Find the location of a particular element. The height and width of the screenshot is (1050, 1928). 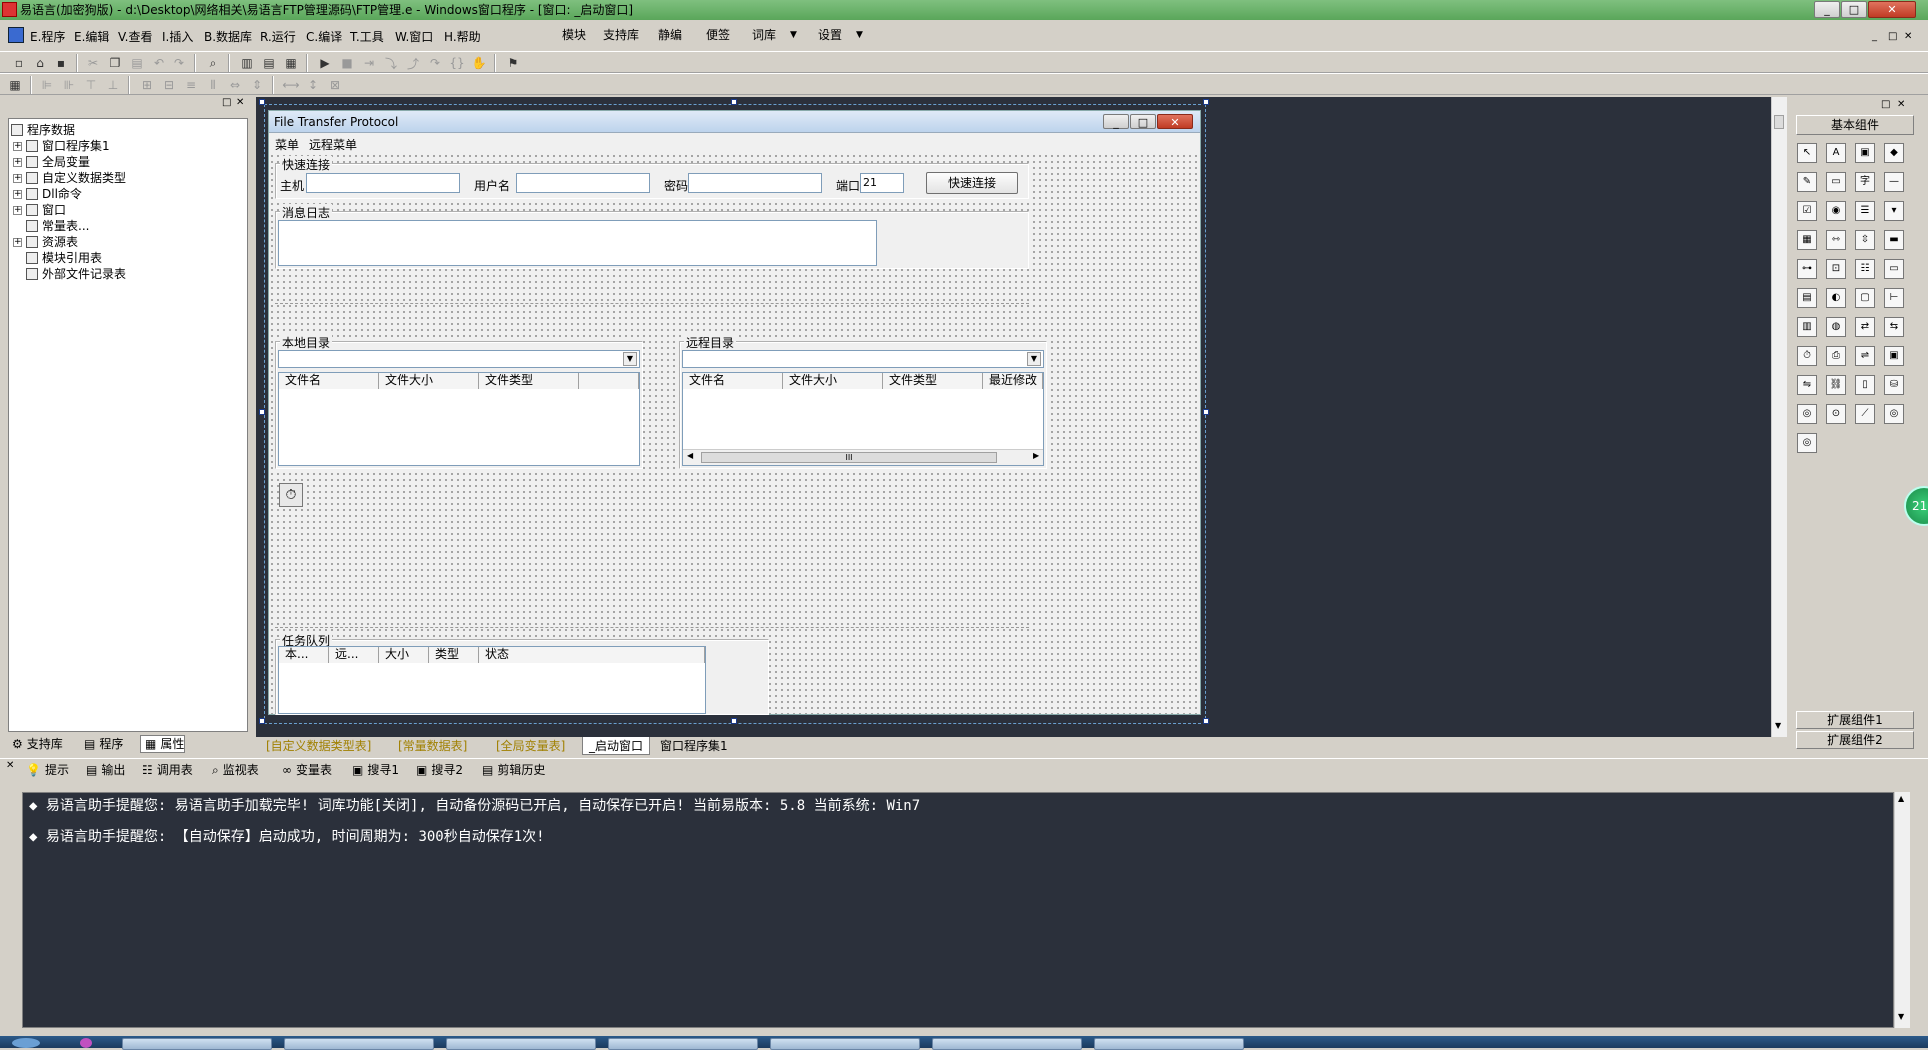

tab-program: ▤ 程序 is located at coordinates (101, 744).